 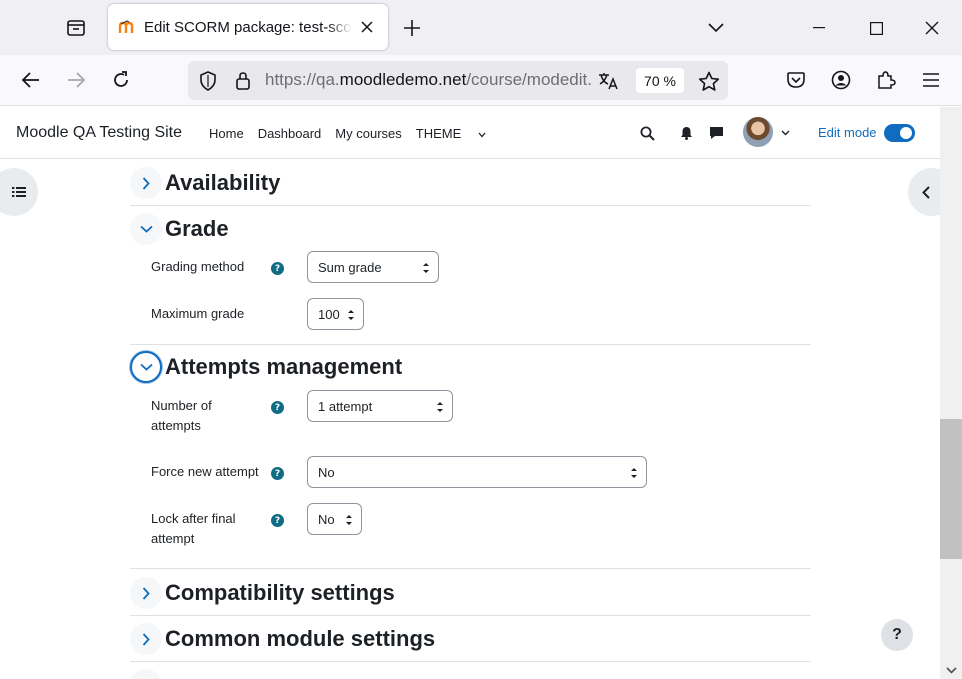 What do you see at coordinates (951, 670) in the screenshot?
I see `scroll-down-arrow-icon` at bounding box center [951, 670].